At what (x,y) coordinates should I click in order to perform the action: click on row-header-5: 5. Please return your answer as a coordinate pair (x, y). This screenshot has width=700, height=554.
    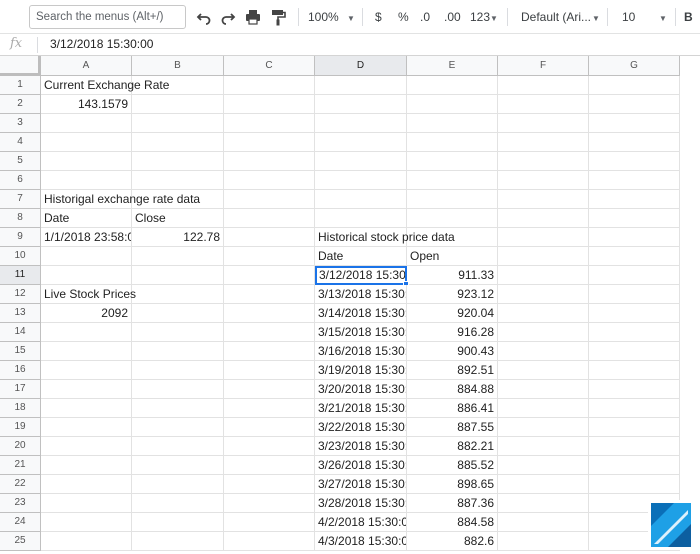
    Looking at the image, I should click on (20, 161).